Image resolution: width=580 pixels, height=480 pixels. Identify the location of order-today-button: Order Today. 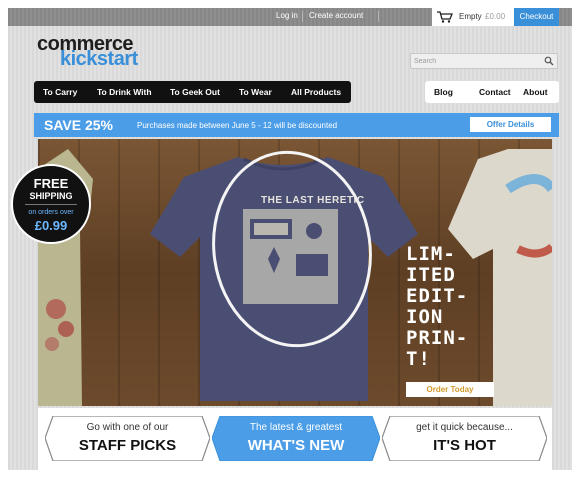
(450, 389).